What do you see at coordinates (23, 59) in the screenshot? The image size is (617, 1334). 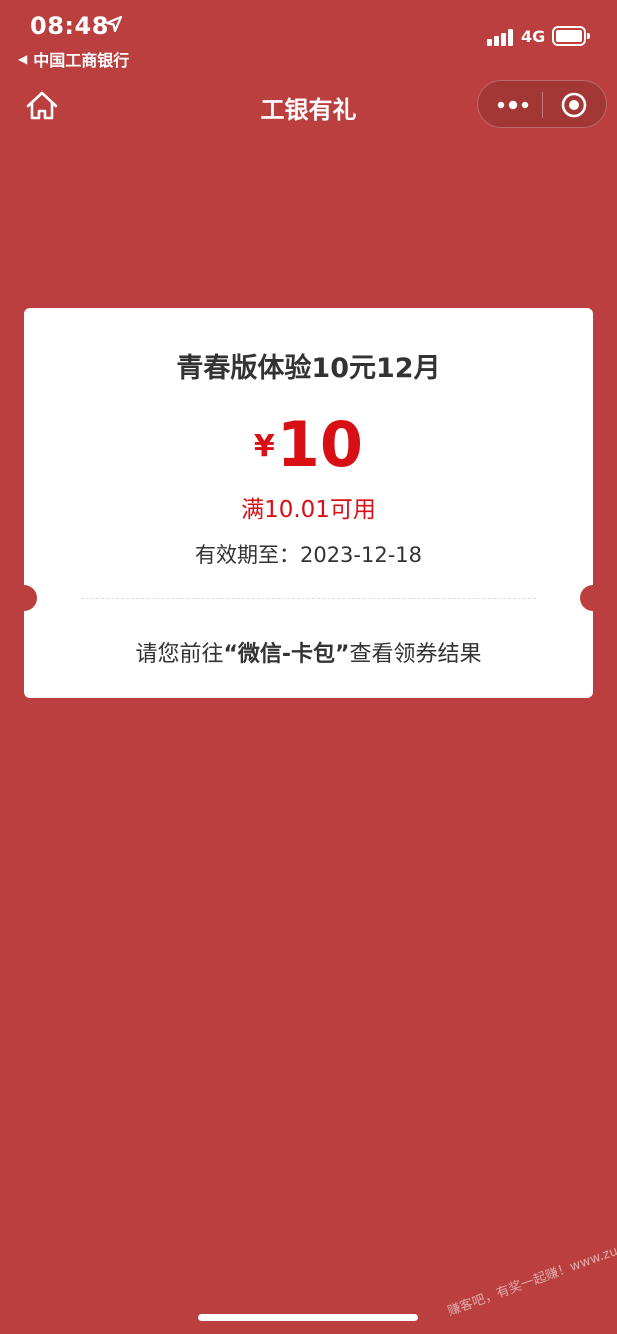 I see `back-triangle-icon: ◀` at bounding box center [23, 59].